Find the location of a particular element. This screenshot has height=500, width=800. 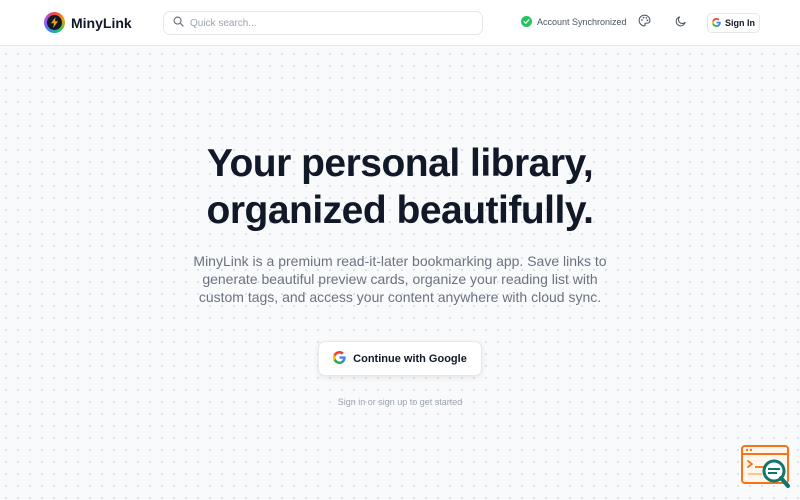

moon-icon is located at coordinates (681, 23).